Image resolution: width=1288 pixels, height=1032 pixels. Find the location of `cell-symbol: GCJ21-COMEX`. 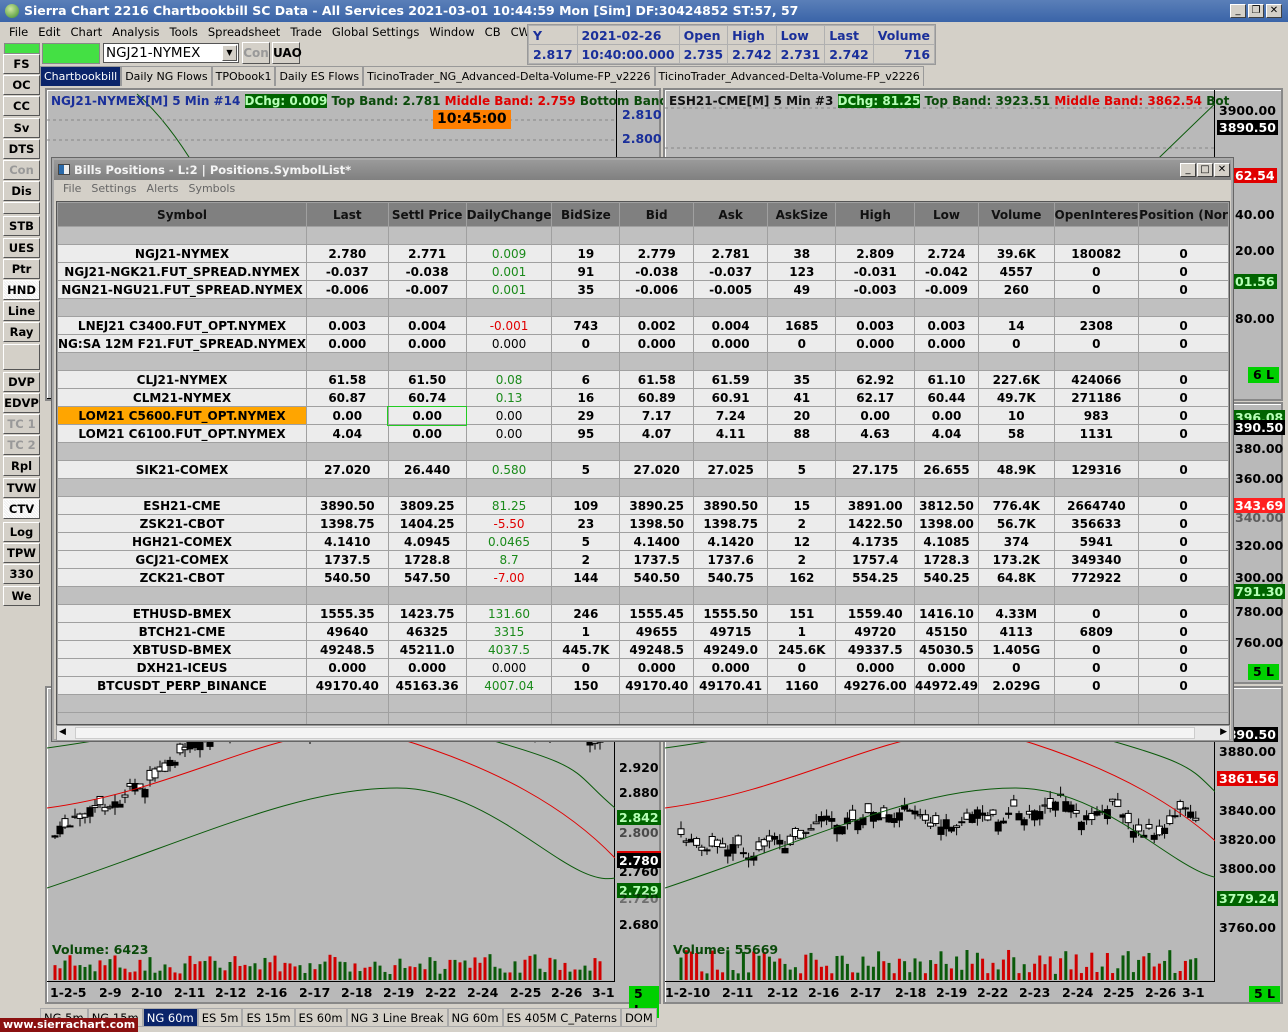

cell-symbol: GCJ21-COMEX is located at coordinates (182, 559).